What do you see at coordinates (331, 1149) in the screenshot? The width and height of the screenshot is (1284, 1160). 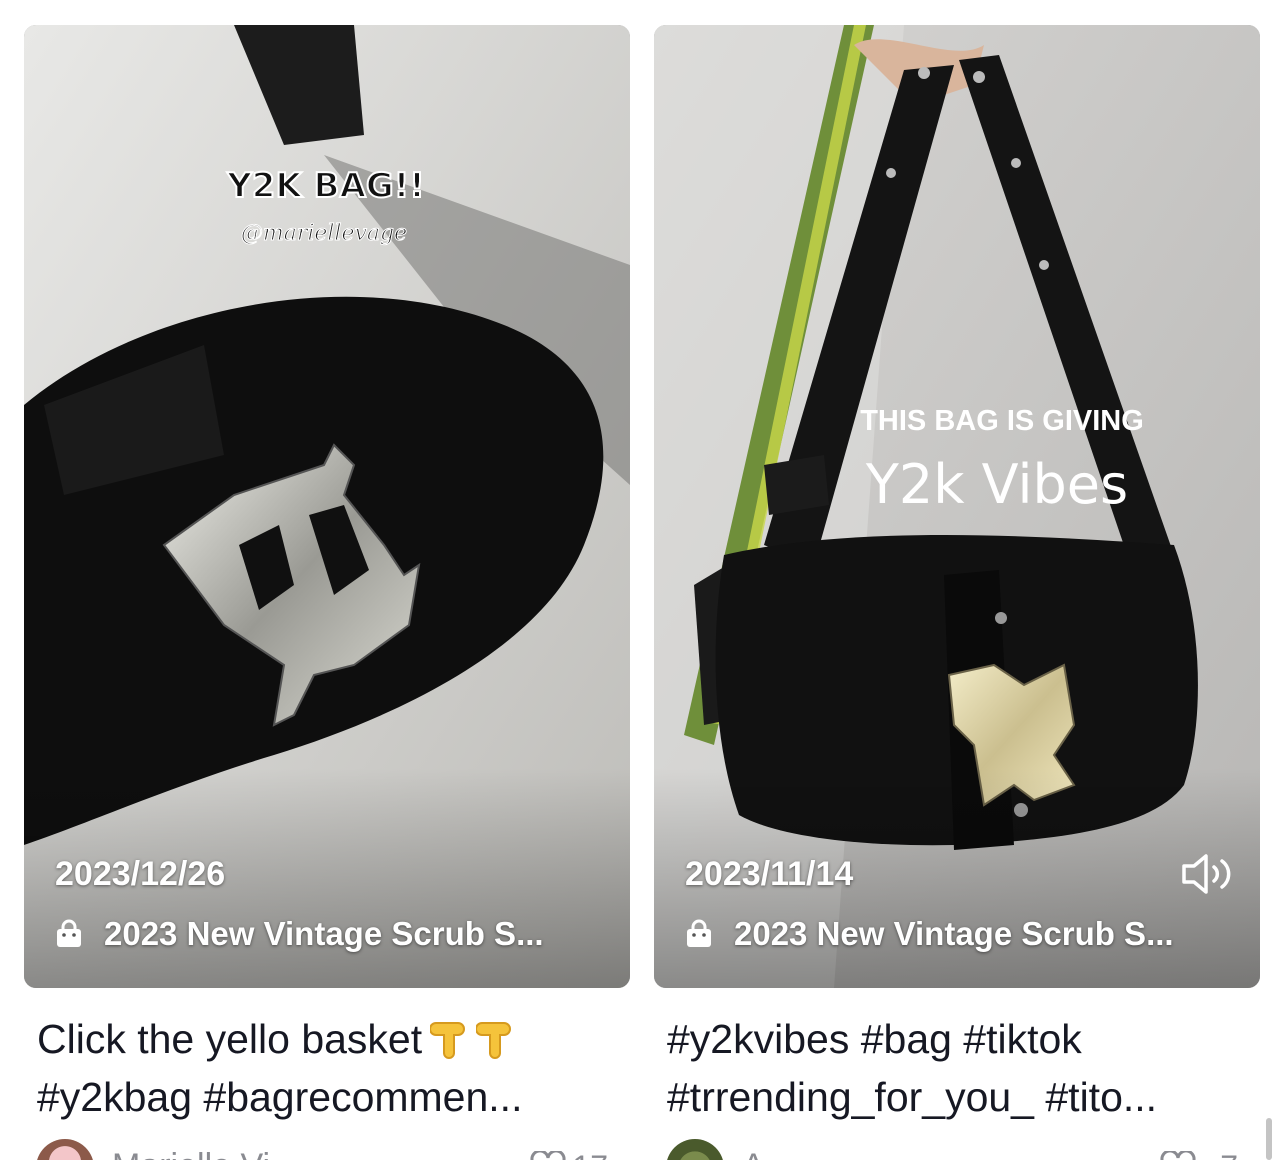 I see `author-row: Marielle Vi... 17` at bounding box center [331, 1149].